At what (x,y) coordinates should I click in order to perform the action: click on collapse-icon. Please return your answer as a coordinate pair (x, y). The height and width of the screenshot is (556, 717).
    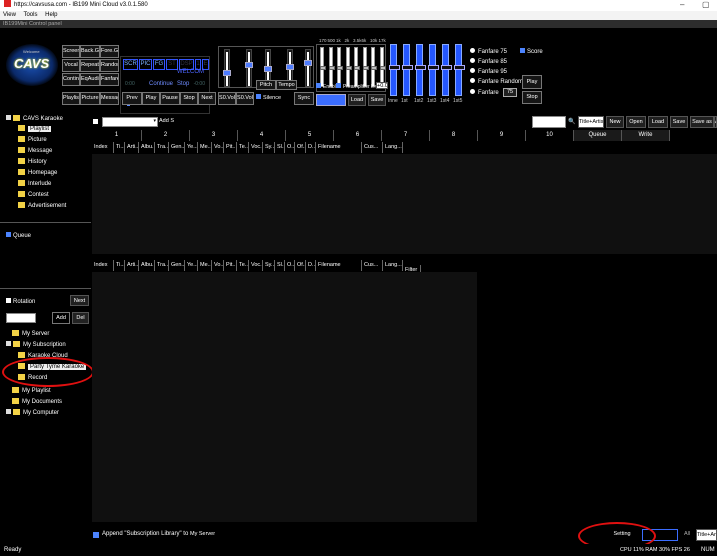
    Looking at the image, I should click on (8, 343).